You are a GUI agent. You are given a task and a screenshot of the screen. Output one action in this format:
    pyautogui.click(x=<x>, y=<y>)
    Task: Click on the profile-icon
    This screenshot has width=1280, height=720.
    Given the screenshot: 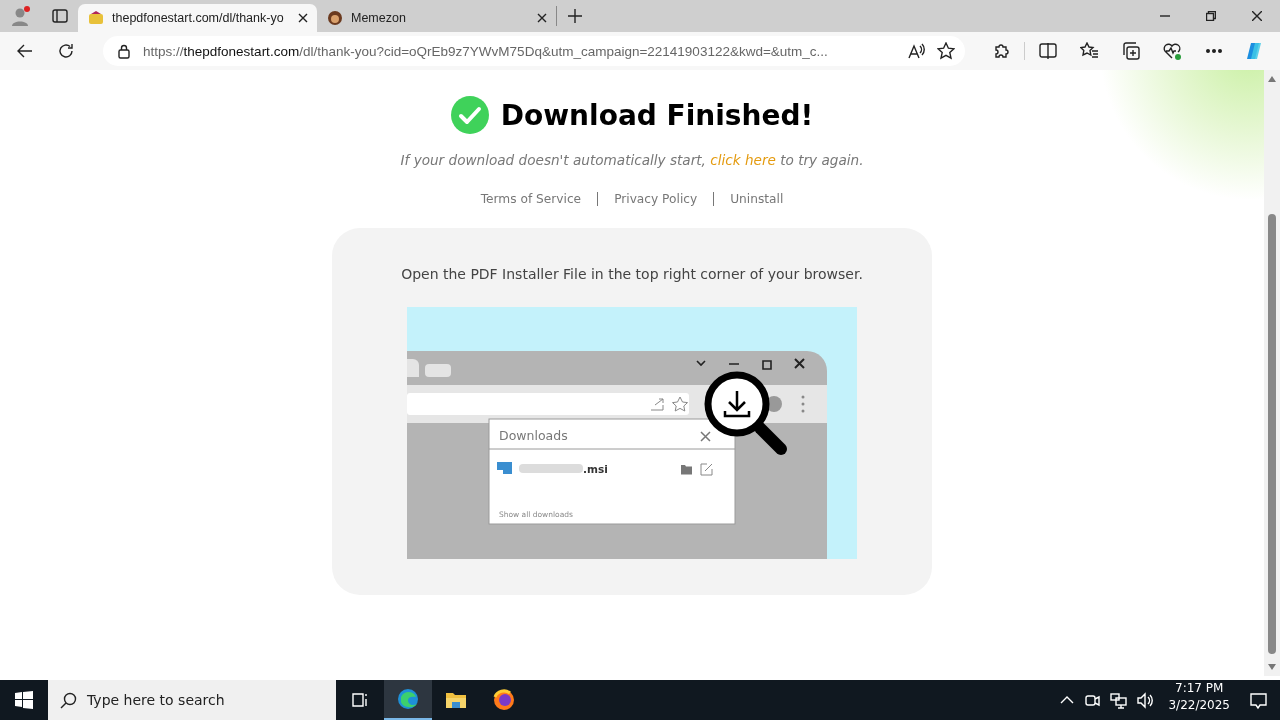 What is the action you would take?
    pyautogui.click(x=21, y=16)
    